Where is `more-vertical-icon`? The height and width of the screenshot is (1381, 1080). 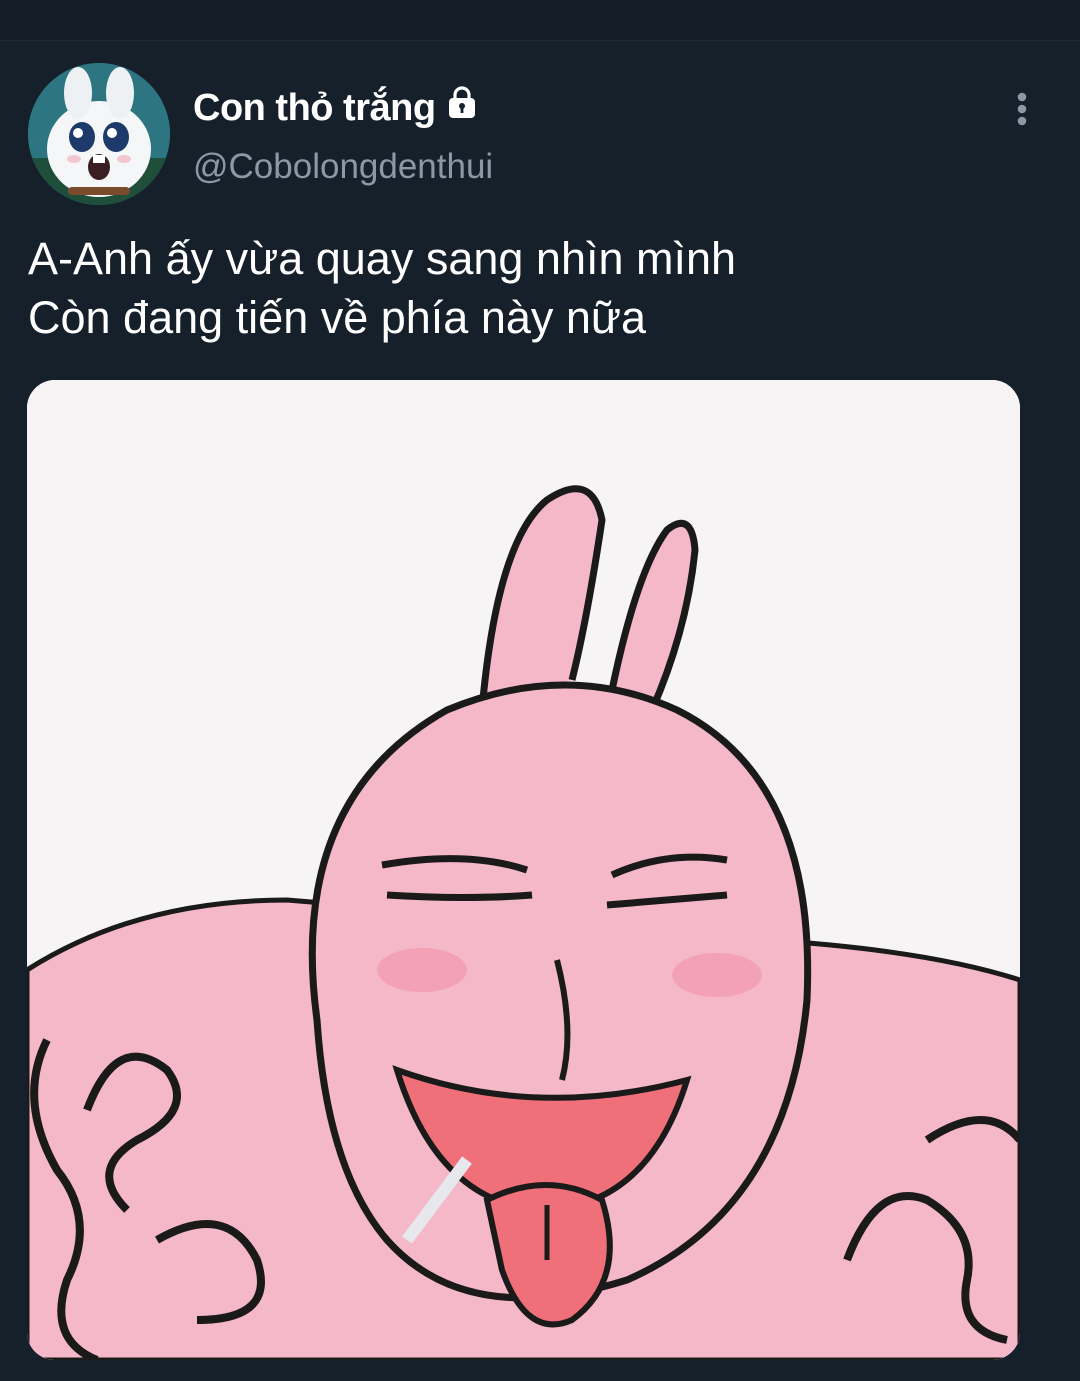
more-vertical-icon is located at coordinates (1022, 109).